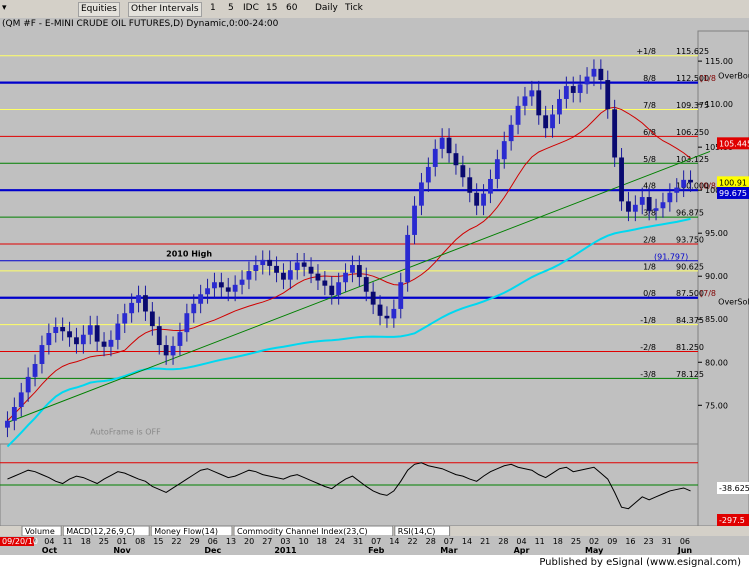 This screenshot has height=570, width=749. What do you see at coordinates (649, 78) in the screenshot?
I see `murrey-level-label: 8/8` at bounding box center [649, 78].